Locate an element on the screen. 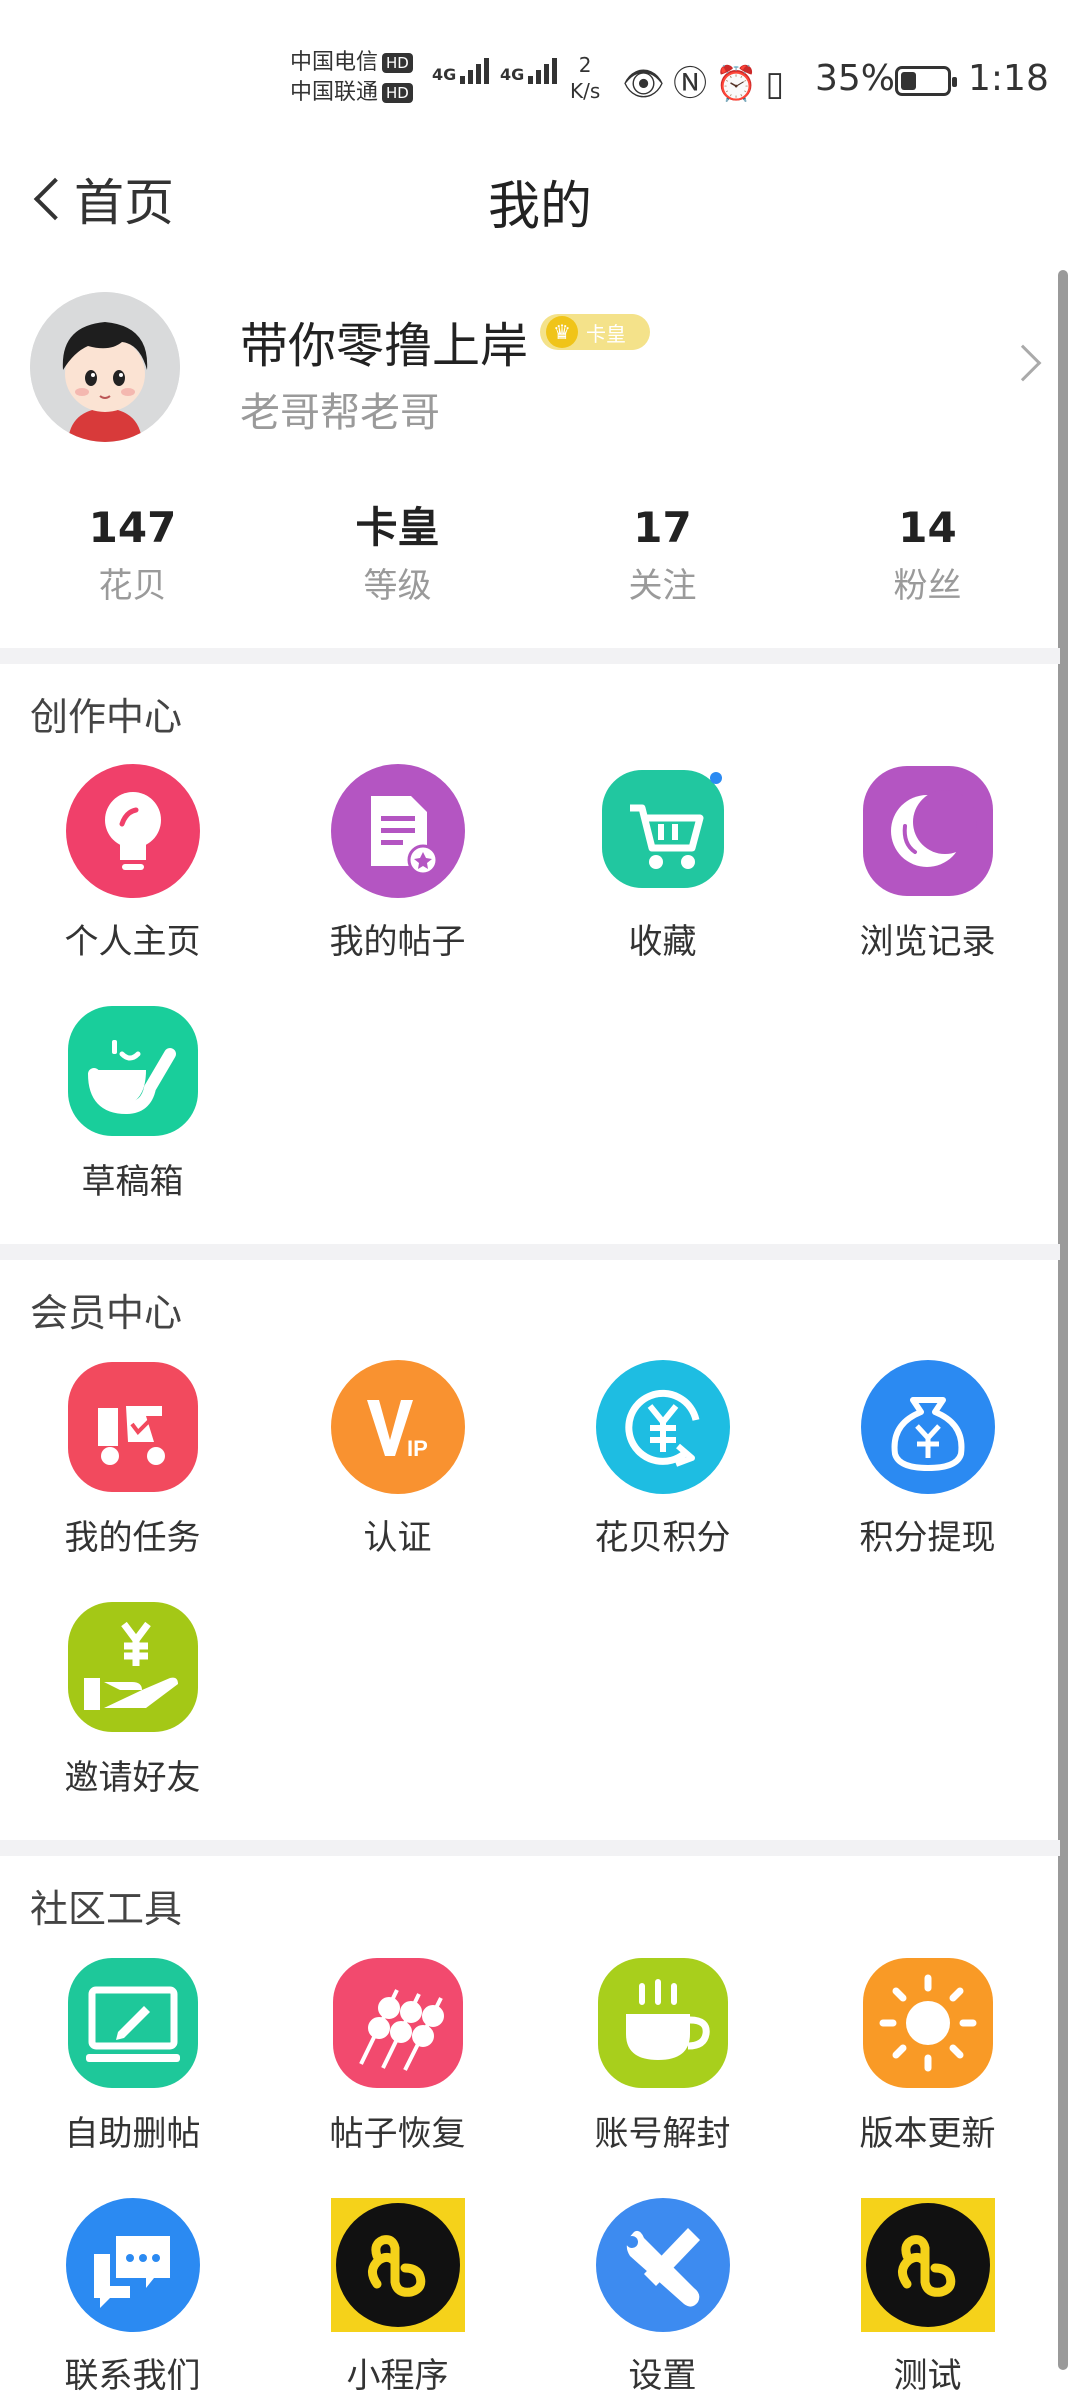  status-icons: 👁Ⓝ⏰▯ is located at coordinates (707, 80).